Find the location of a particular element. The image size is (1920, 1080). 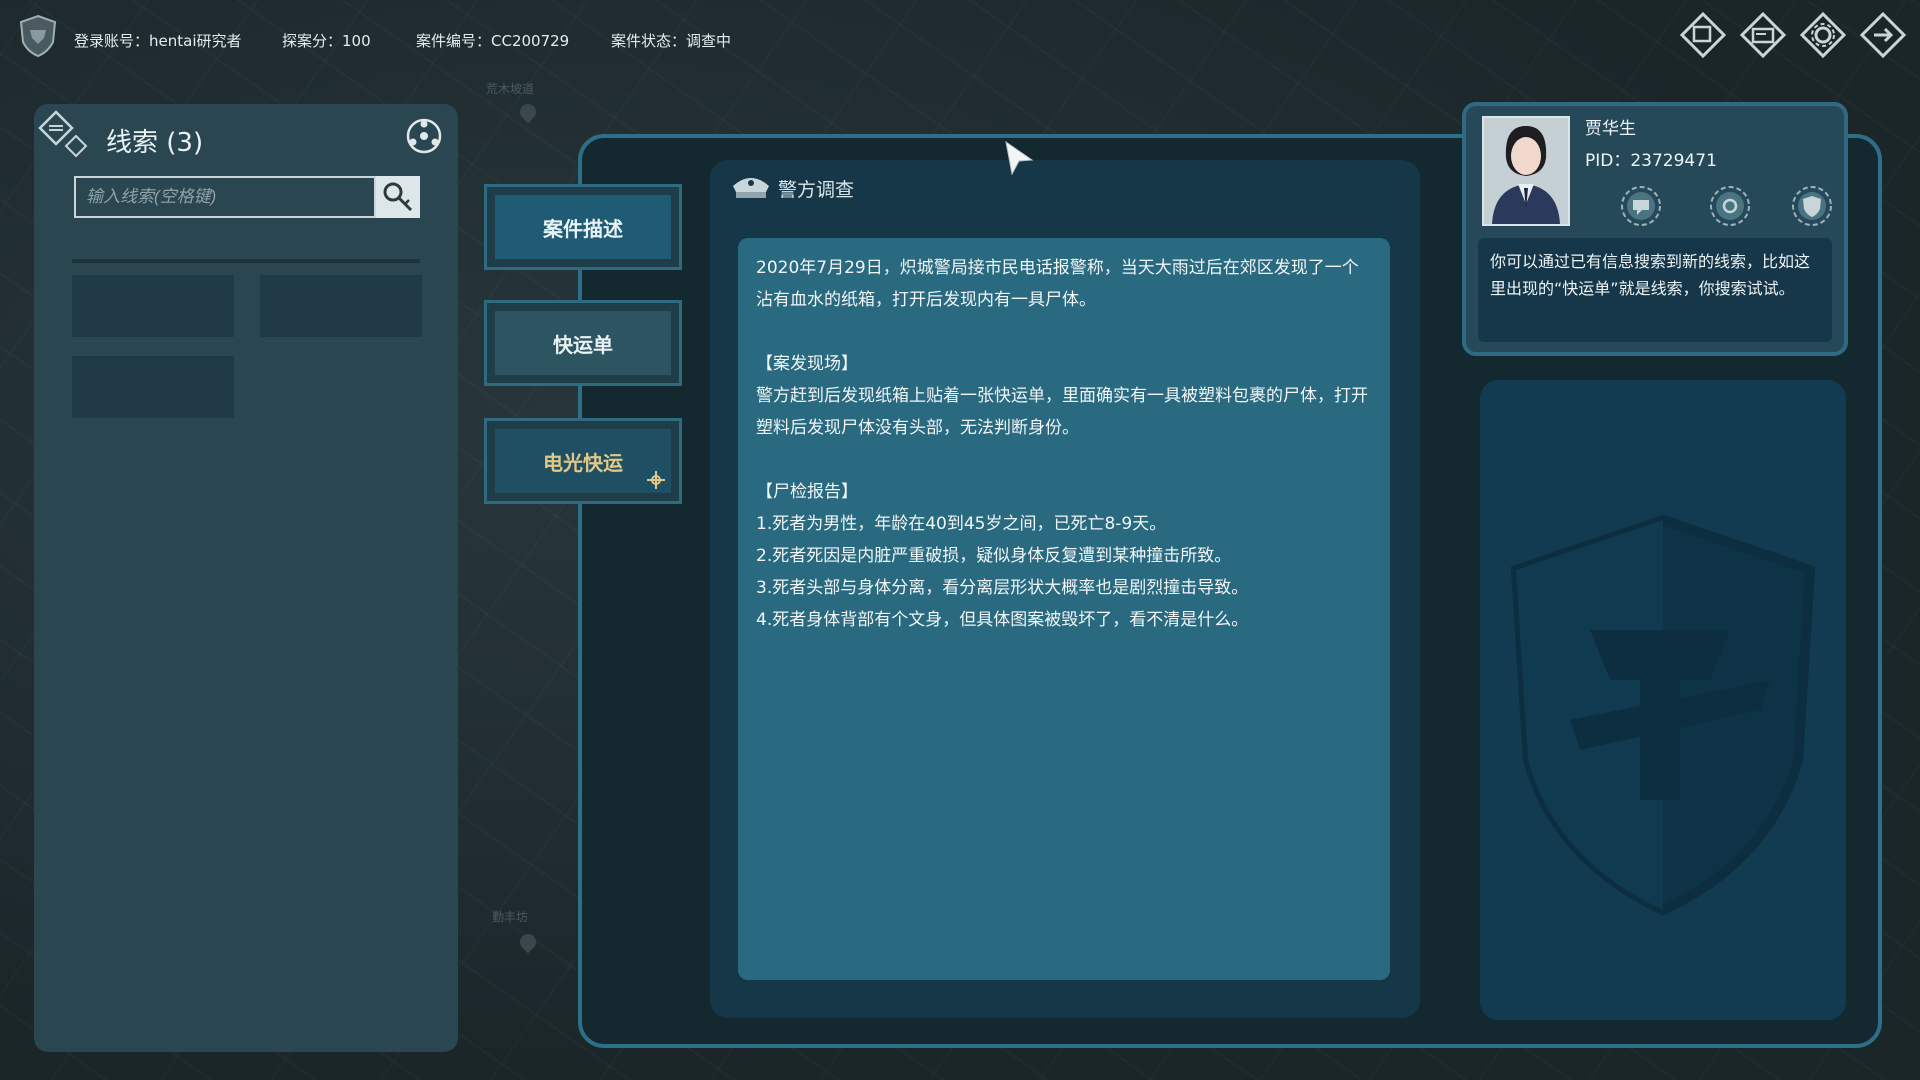

logout-icon is located at coordinates (1883, 35).